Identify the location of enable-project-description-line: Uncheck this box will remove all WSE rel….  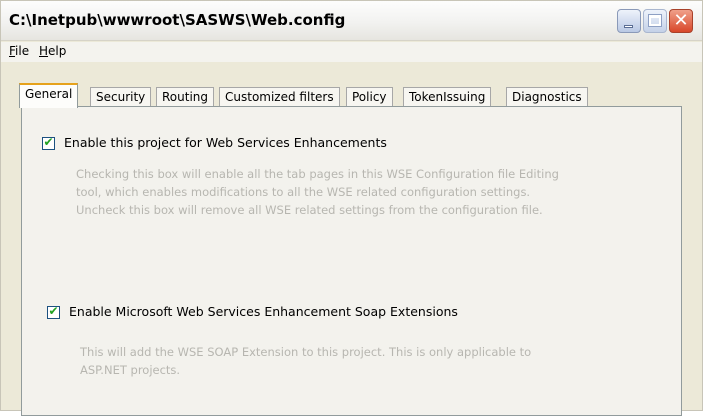
(309, 210).